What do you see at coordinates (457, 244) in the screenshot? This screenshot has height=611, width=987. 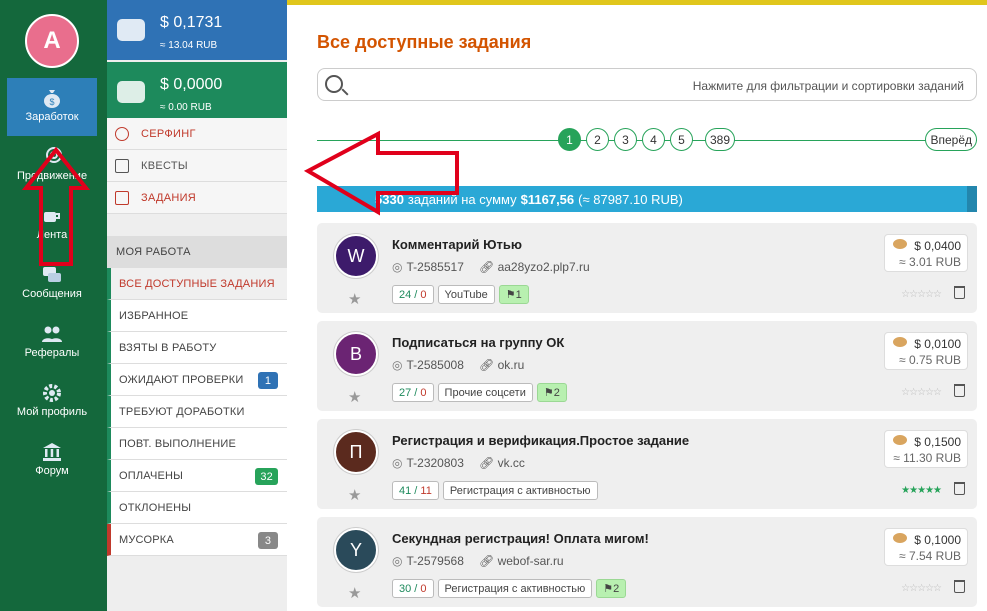 I see `task-title: Комментарий Ютью` at bounding box center [457, 244].